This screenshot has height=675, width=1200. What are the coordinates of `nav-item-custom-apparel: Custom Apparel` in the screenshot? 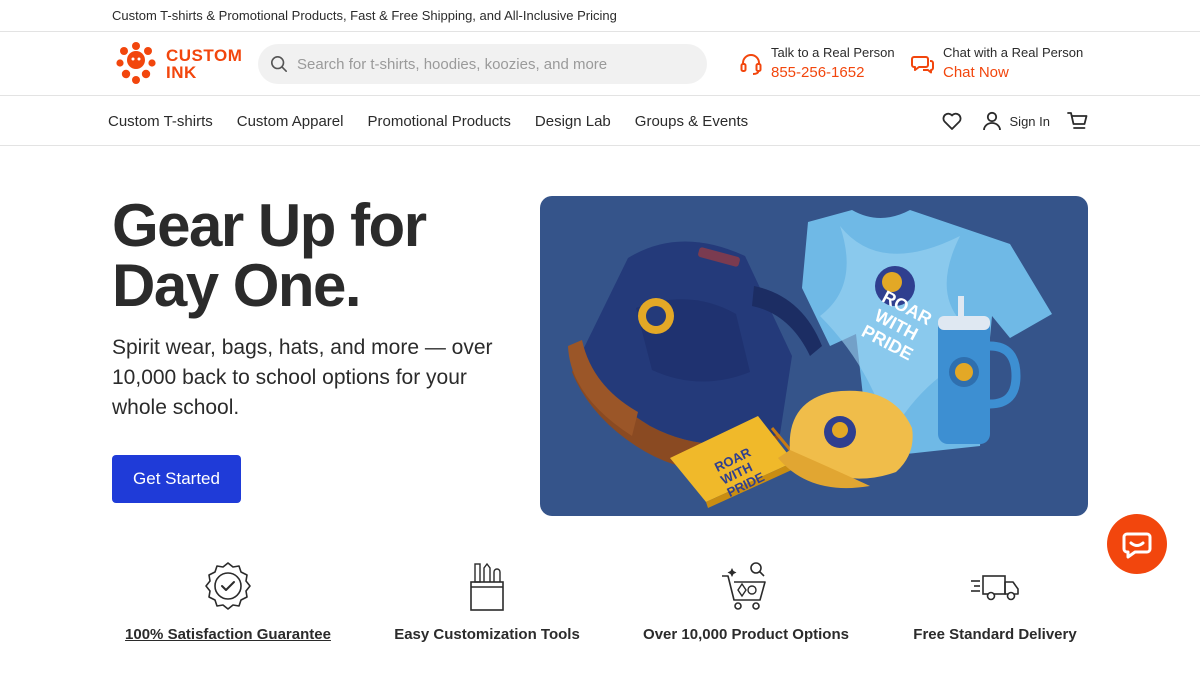 It's located at (290, 121).